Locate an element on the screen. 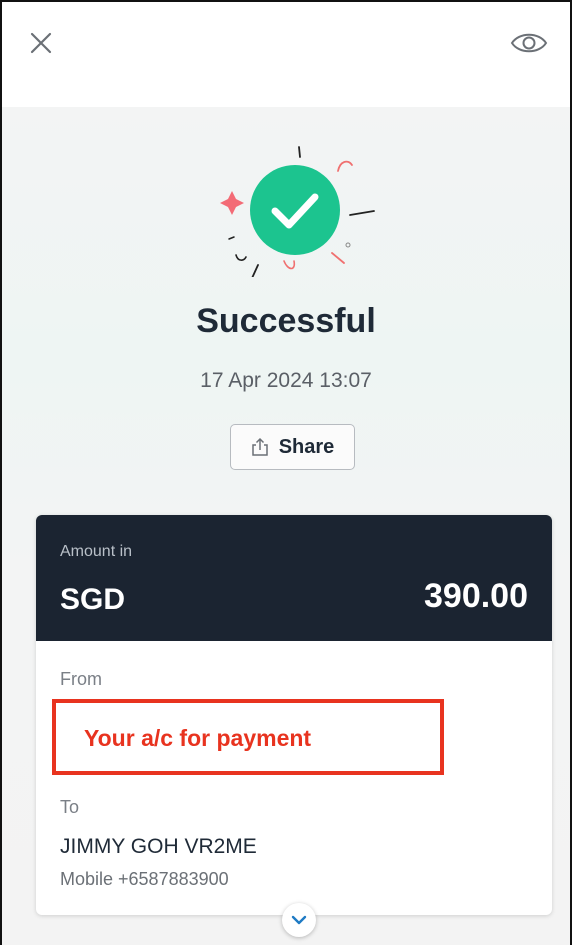 The height and width of the screenshot is (945, 572). share-icon is located at coordinates (259, 446).